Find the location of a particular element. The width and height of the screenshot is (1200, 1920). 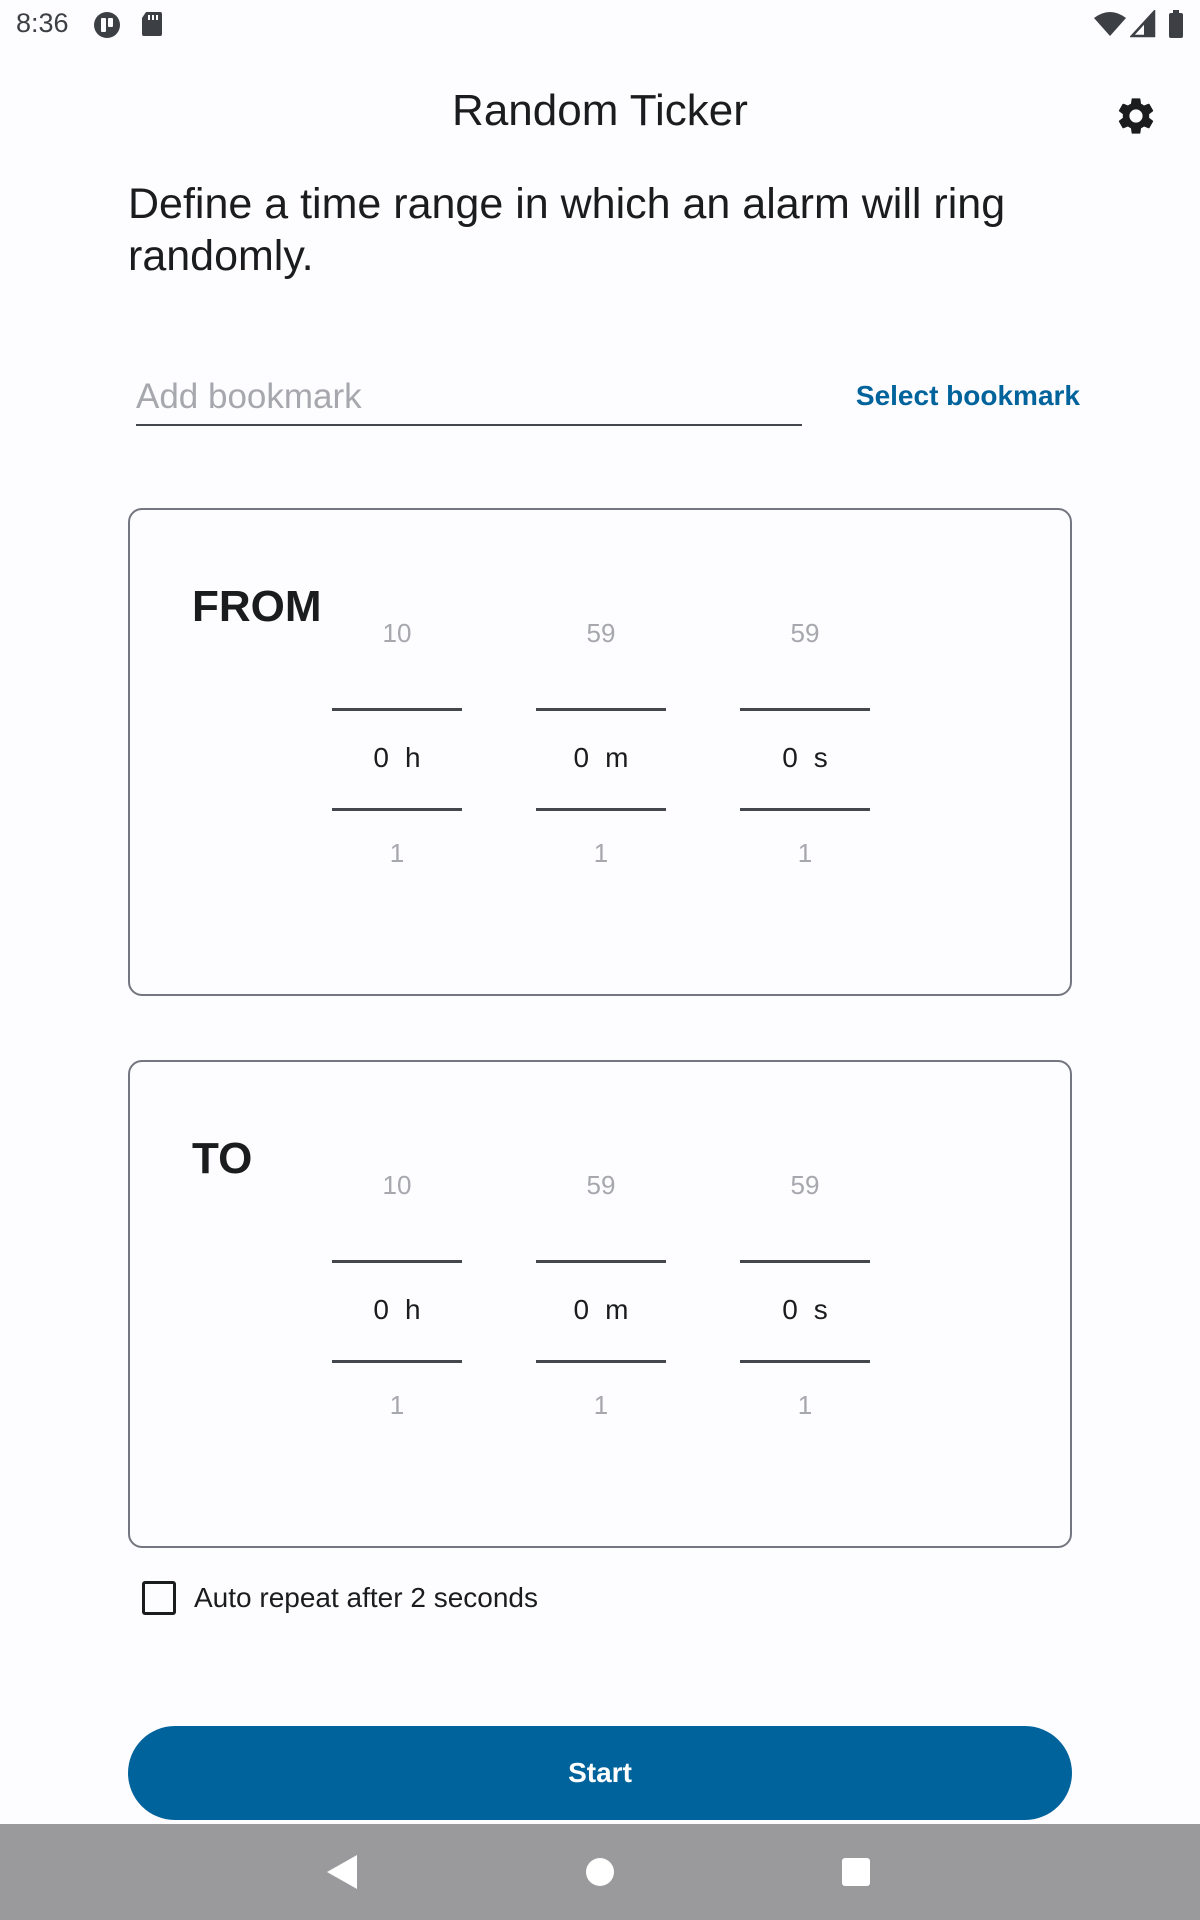

recents-button is located at coordinates (856, 1872).